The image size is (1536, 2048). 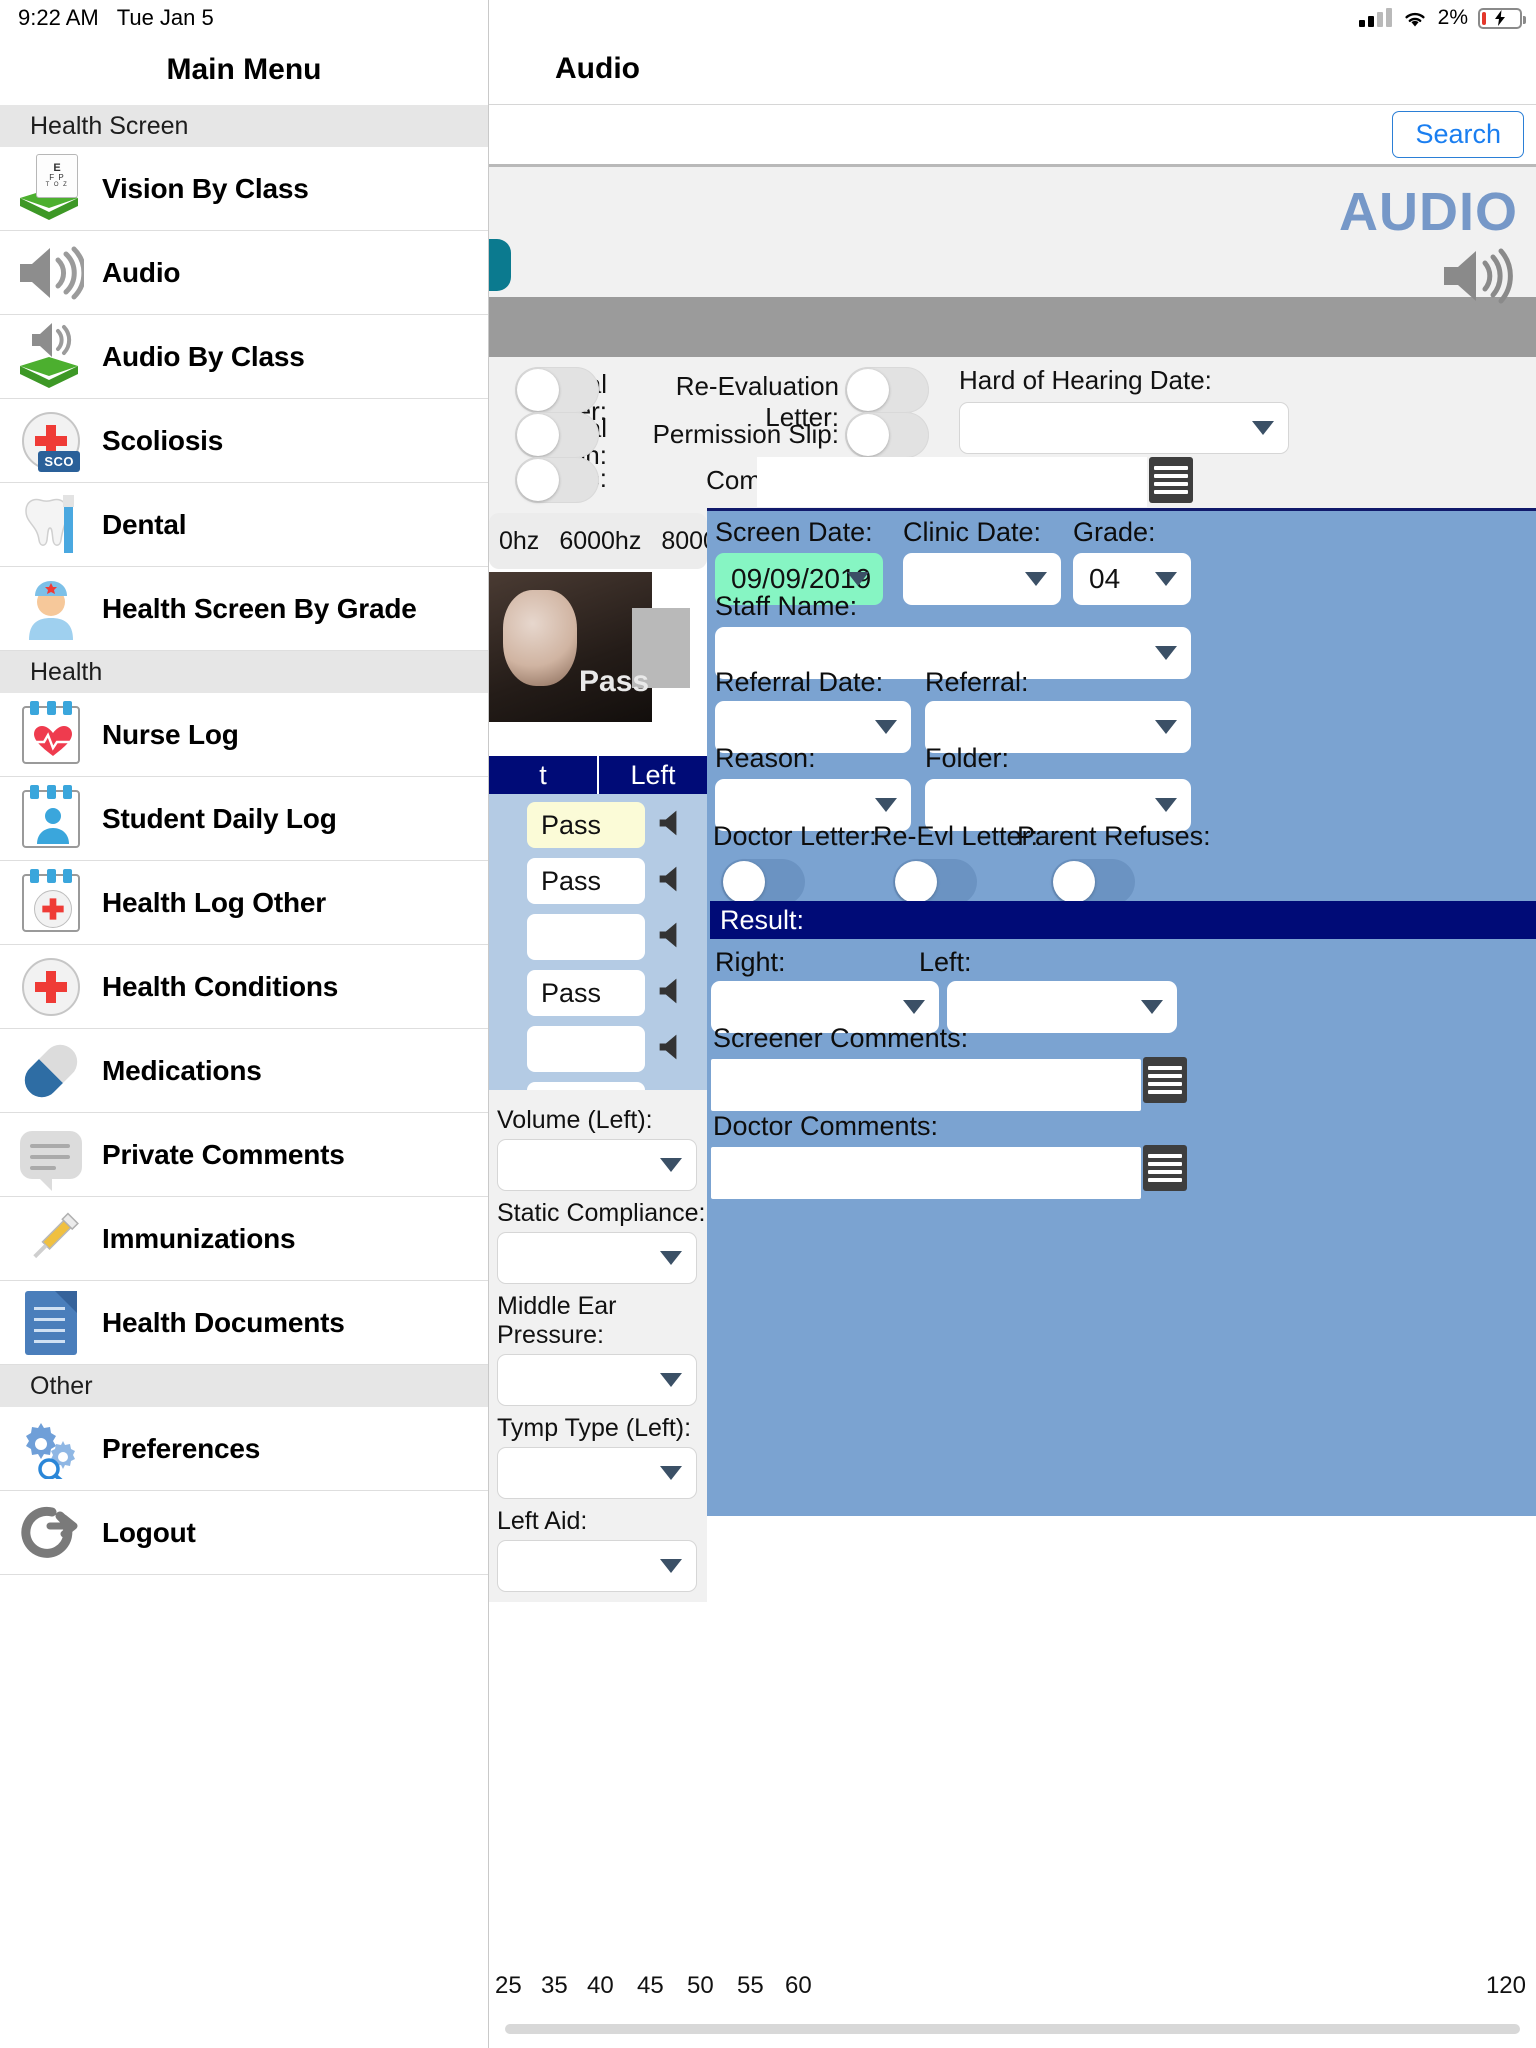 What do you see at coordinates (1012, 2029) in the screenshot?
I see `horizontal-scrollbar` at bounding box center [1012, 2029].